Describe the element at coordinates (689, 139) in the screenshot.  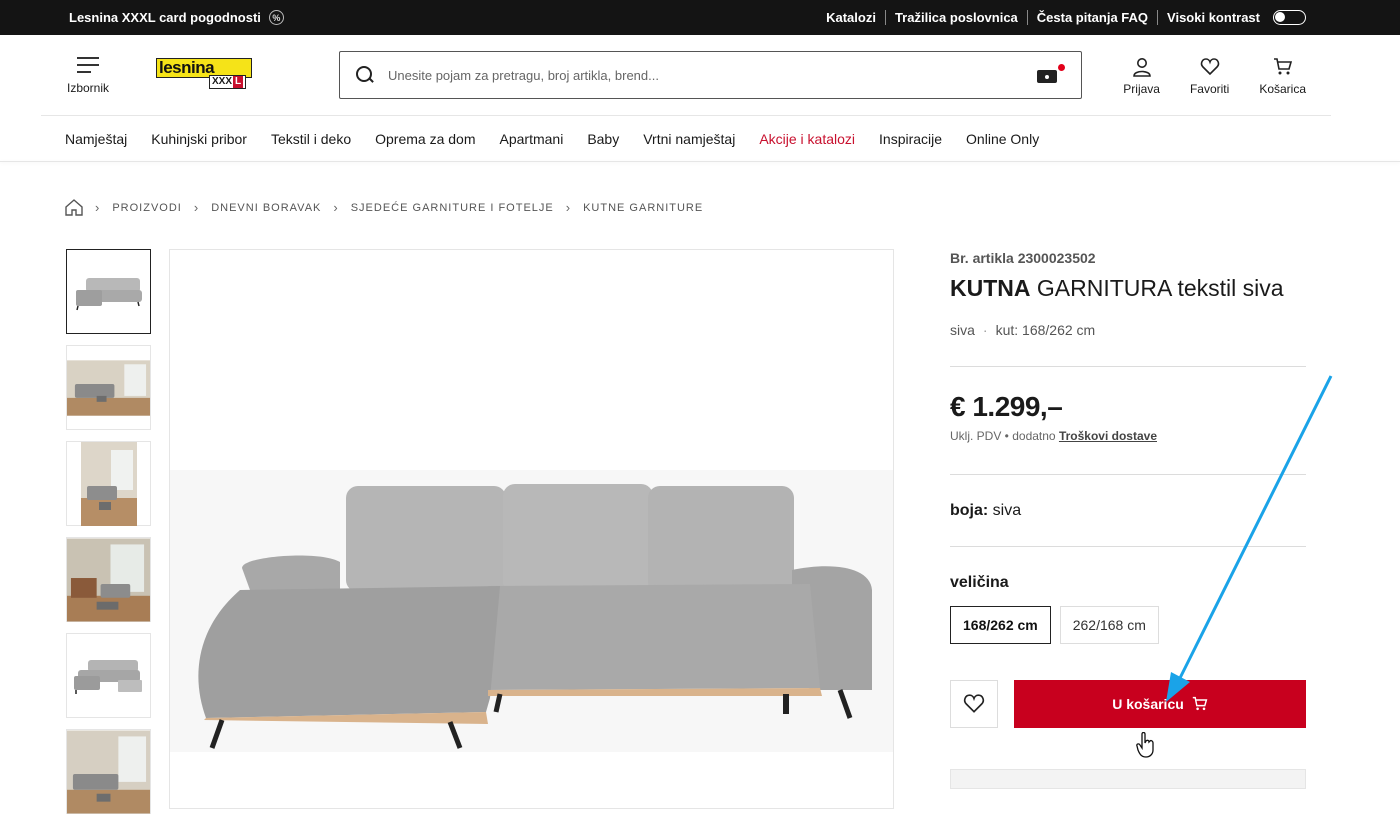
I see `nav-item-vrtni-namjestaj: Vrtni namještaj` at that location.